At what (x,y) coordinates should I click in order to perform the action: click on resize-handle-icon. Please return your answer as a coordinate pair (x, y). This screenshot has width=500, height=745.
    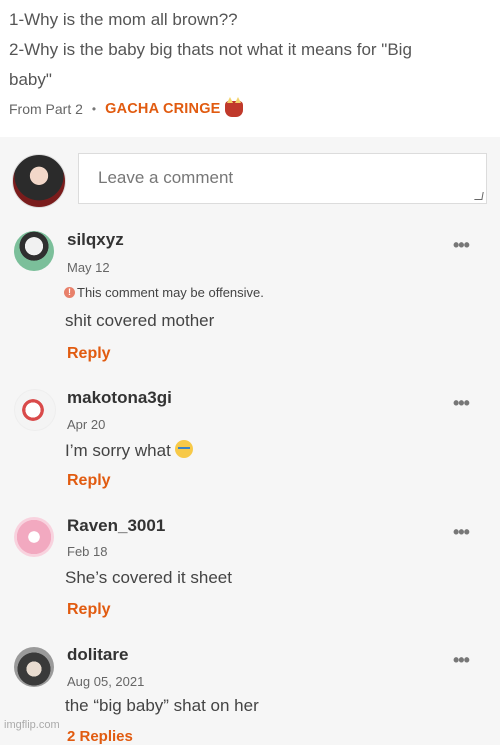
    Looking at the image, I should click on (479, 196).